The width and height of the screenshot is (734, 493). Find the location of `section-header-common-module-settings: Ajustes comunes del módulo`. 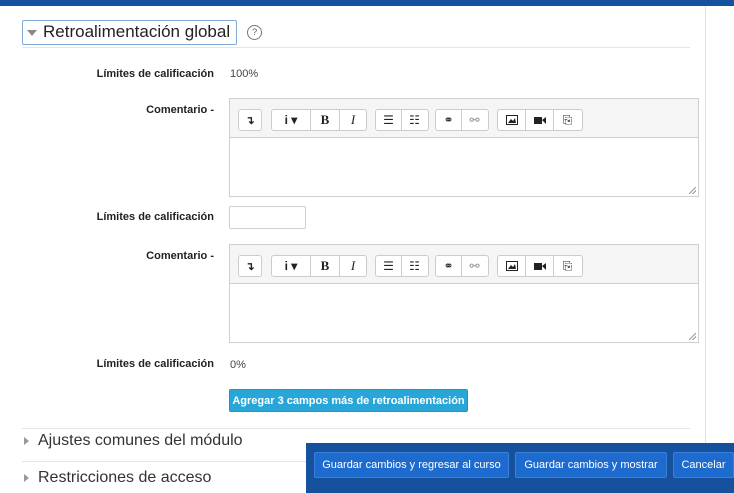

section-header-common-module-settings: Ajustes comunes del módulo is located at coordinates (133, 441).